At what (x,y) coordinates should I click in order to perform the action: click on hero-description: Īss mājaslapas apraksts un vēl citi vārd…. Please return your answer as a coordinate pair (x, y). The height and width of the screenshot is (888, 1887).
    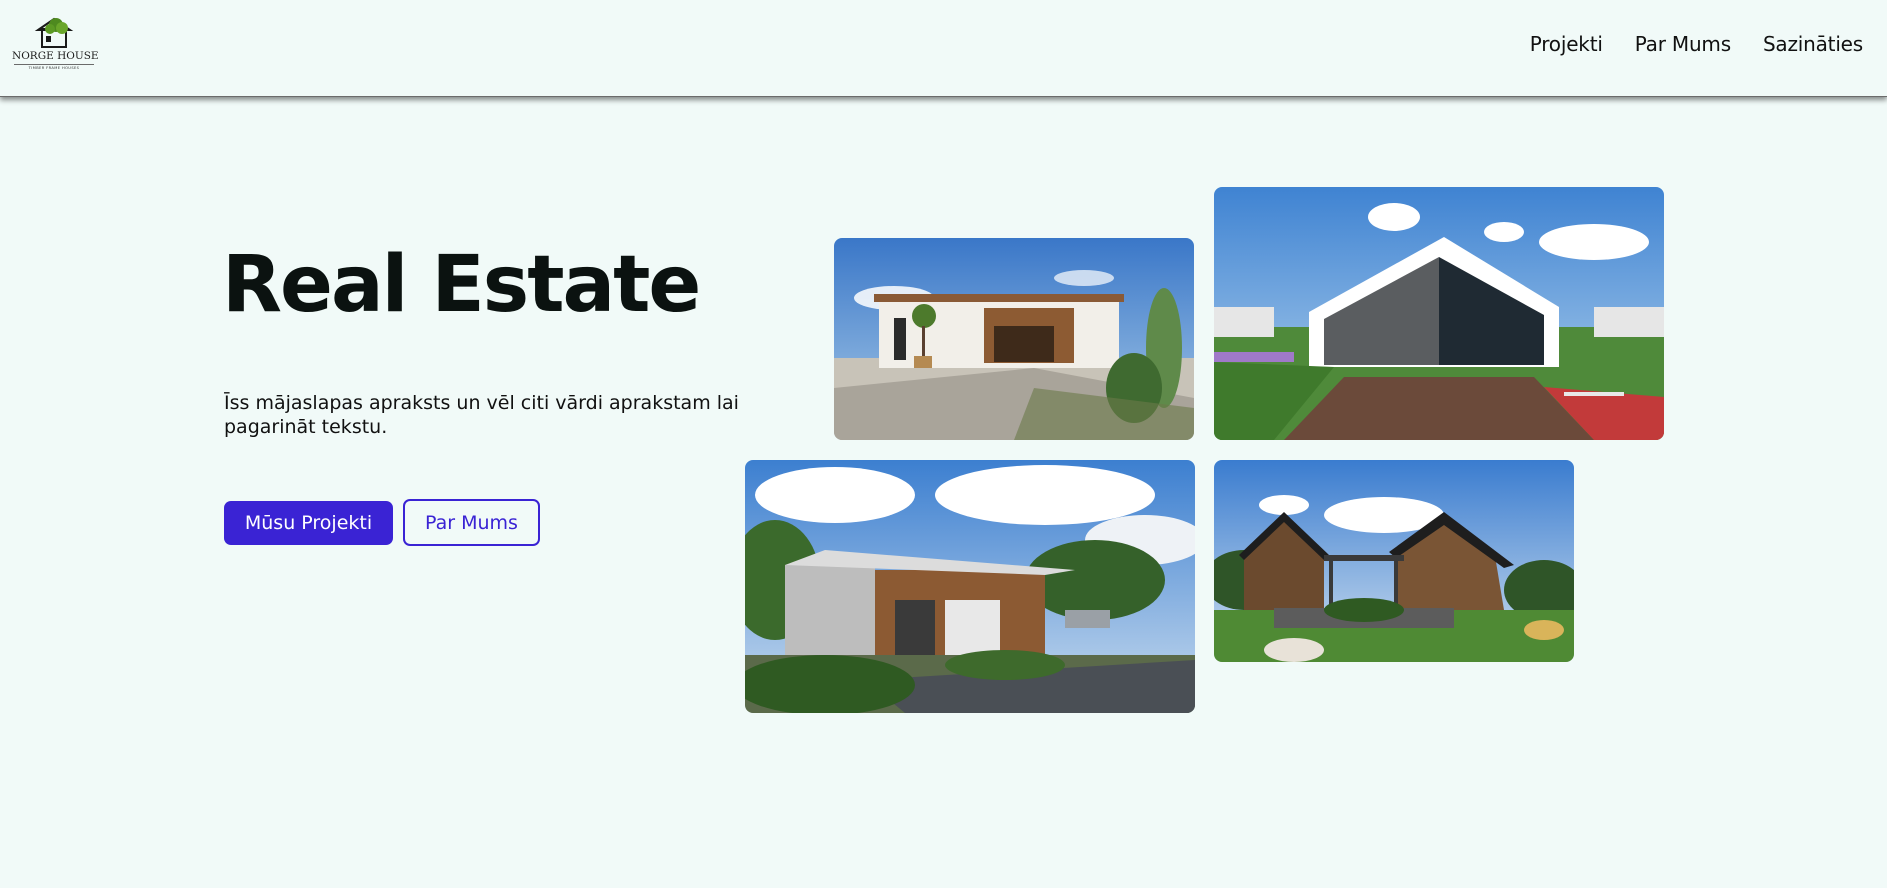
    Looking at the image, I should click on (481, 415).